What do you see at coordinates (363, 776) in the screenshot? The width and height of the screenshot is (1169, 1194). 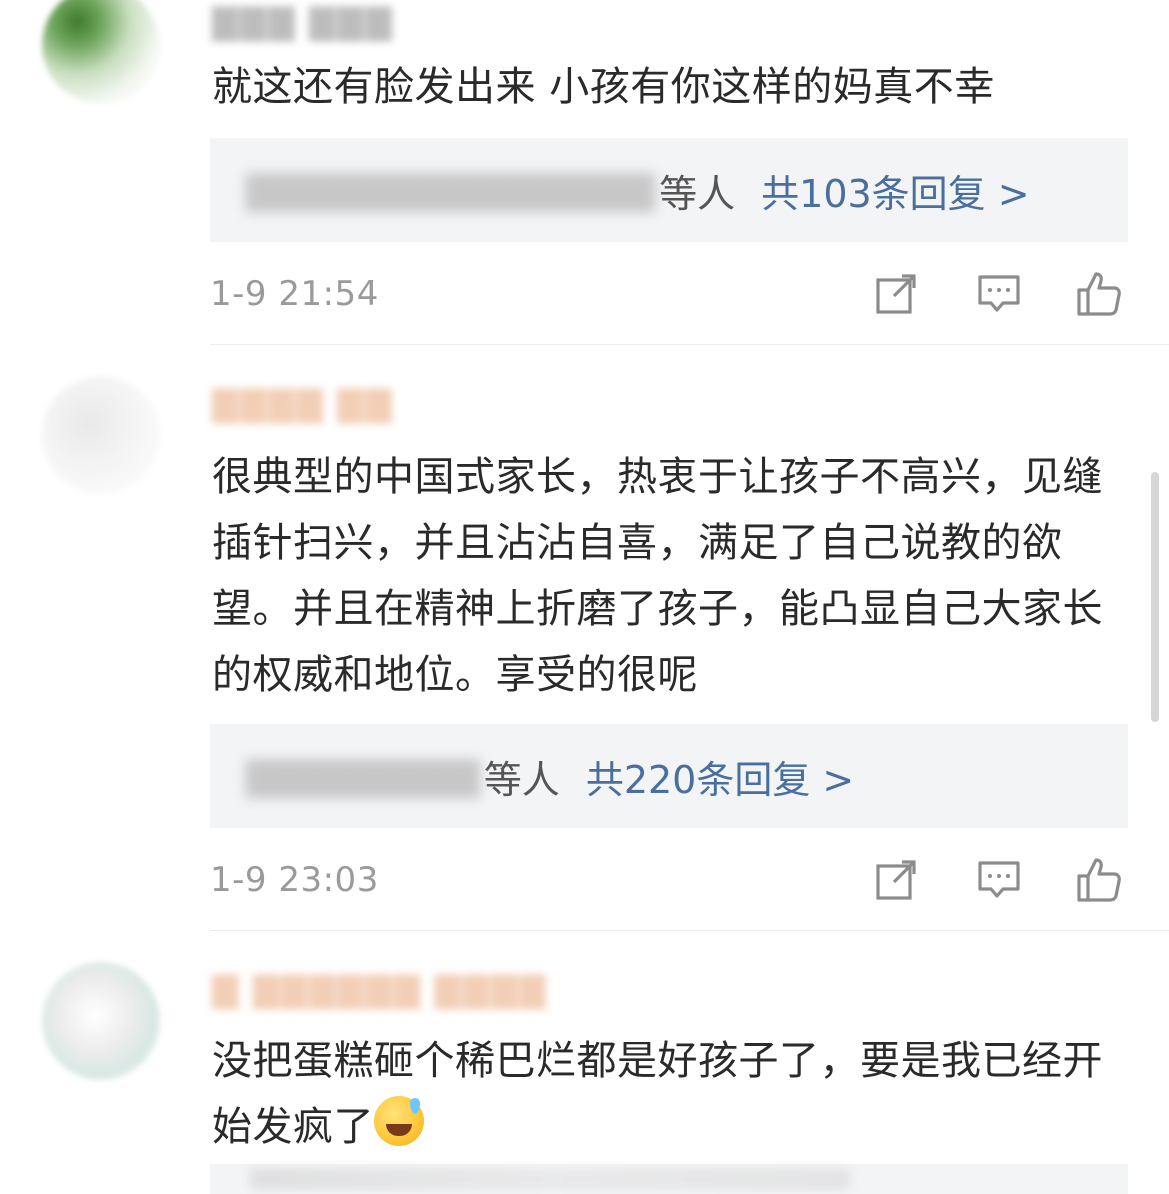 I see `reply-names-redacted: ▇▇▇▇▇▇▇▇` at bounding box center [363, 776].